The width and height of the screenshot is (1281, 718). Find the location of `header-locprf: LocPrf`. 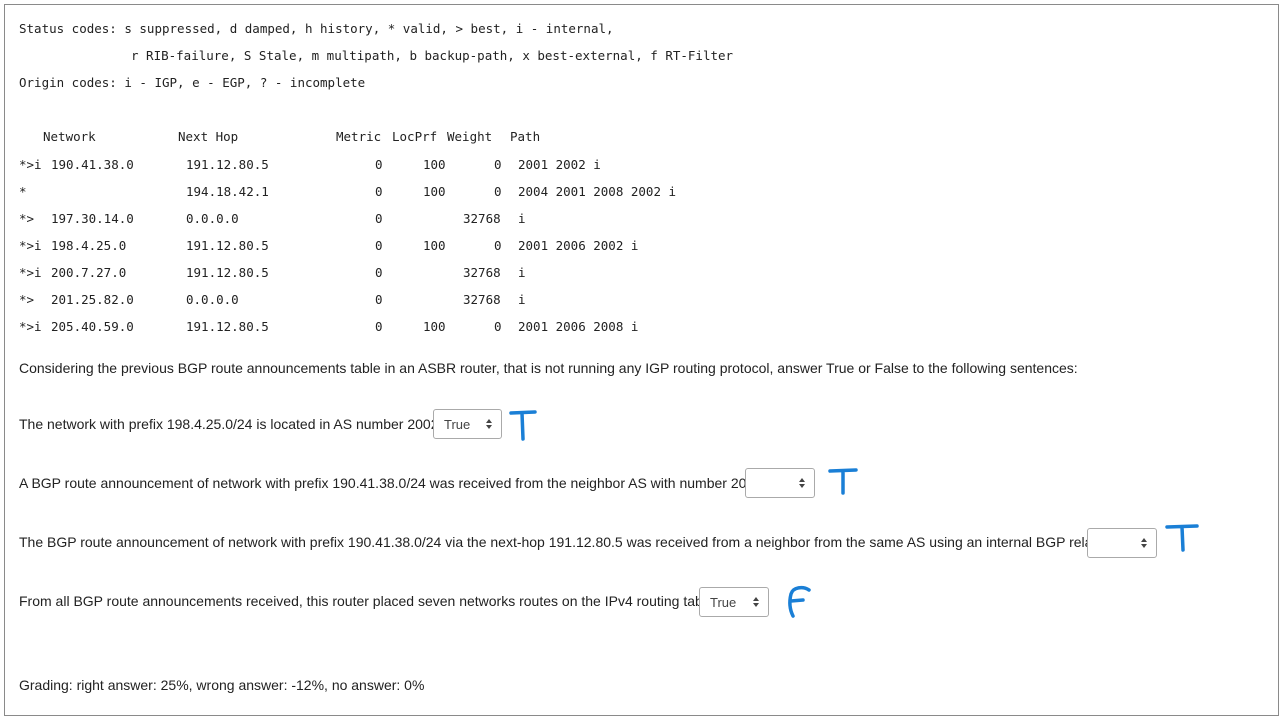

header-locprf: LocPrf is located at coordinates (415, 136).